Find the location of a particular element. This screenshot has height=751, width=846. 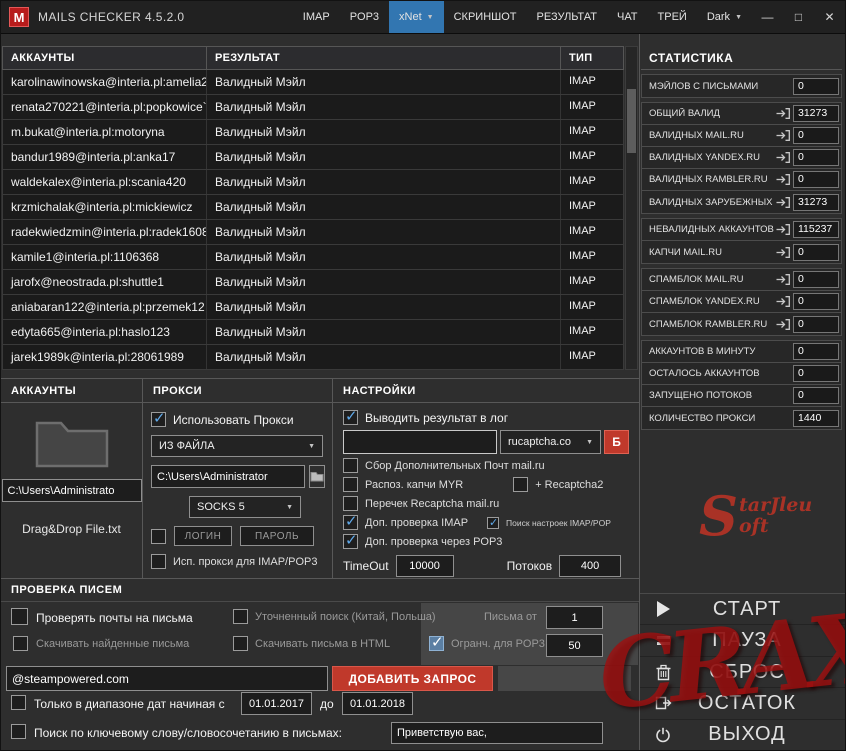

close-button: ✕ is located at coordinates (829, 17).